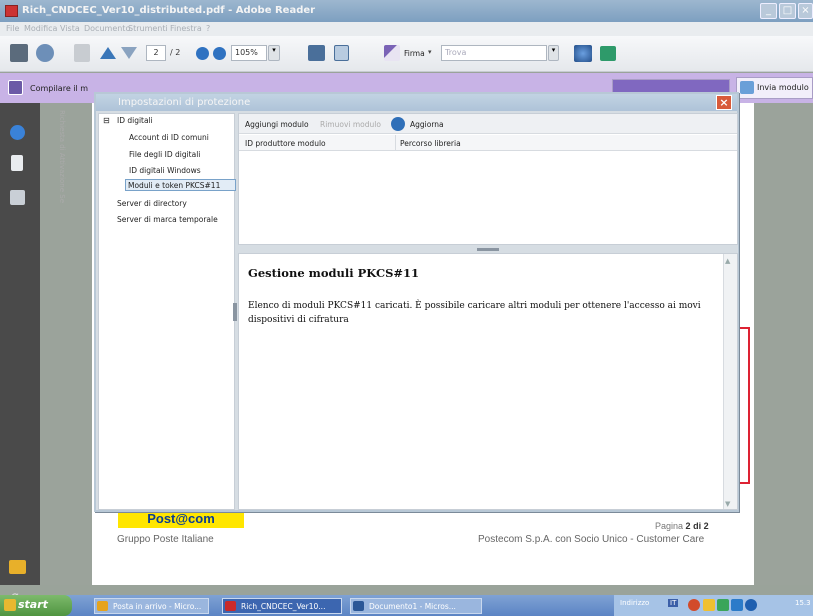 This screenshot has width=813, height=616. I want to click on zoom-dropdown-icon: ▾, so click(274, 53).